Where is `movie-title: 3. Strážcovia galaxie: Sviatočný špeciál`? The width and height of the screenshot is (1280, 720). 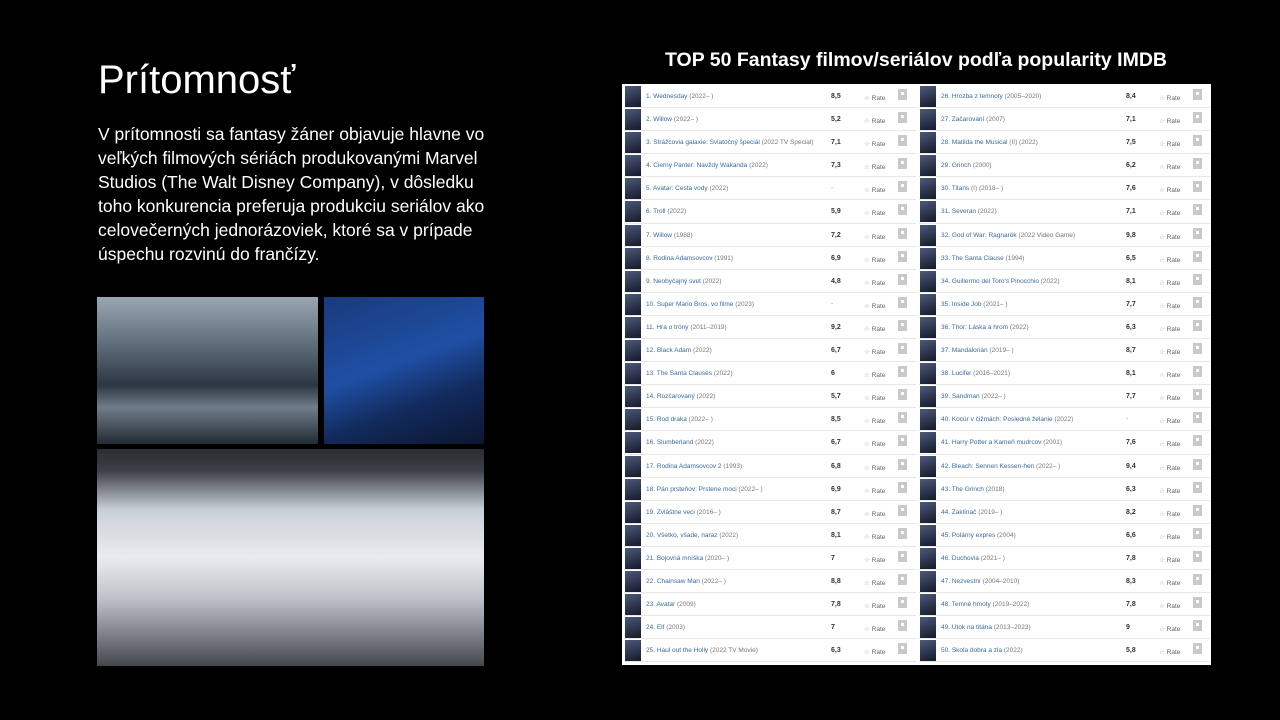 movie-title: 3. Strážcovia galaxie: Sviatočný špeciál is located at coordinates (703, 142).